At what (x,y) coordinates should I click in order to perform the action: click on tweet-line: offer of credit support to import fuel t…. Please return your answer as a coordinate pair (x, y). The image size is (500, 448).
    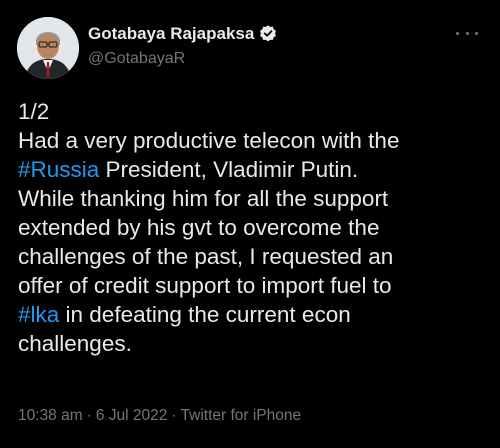
    Looking at the image, I should click on (205, 285).